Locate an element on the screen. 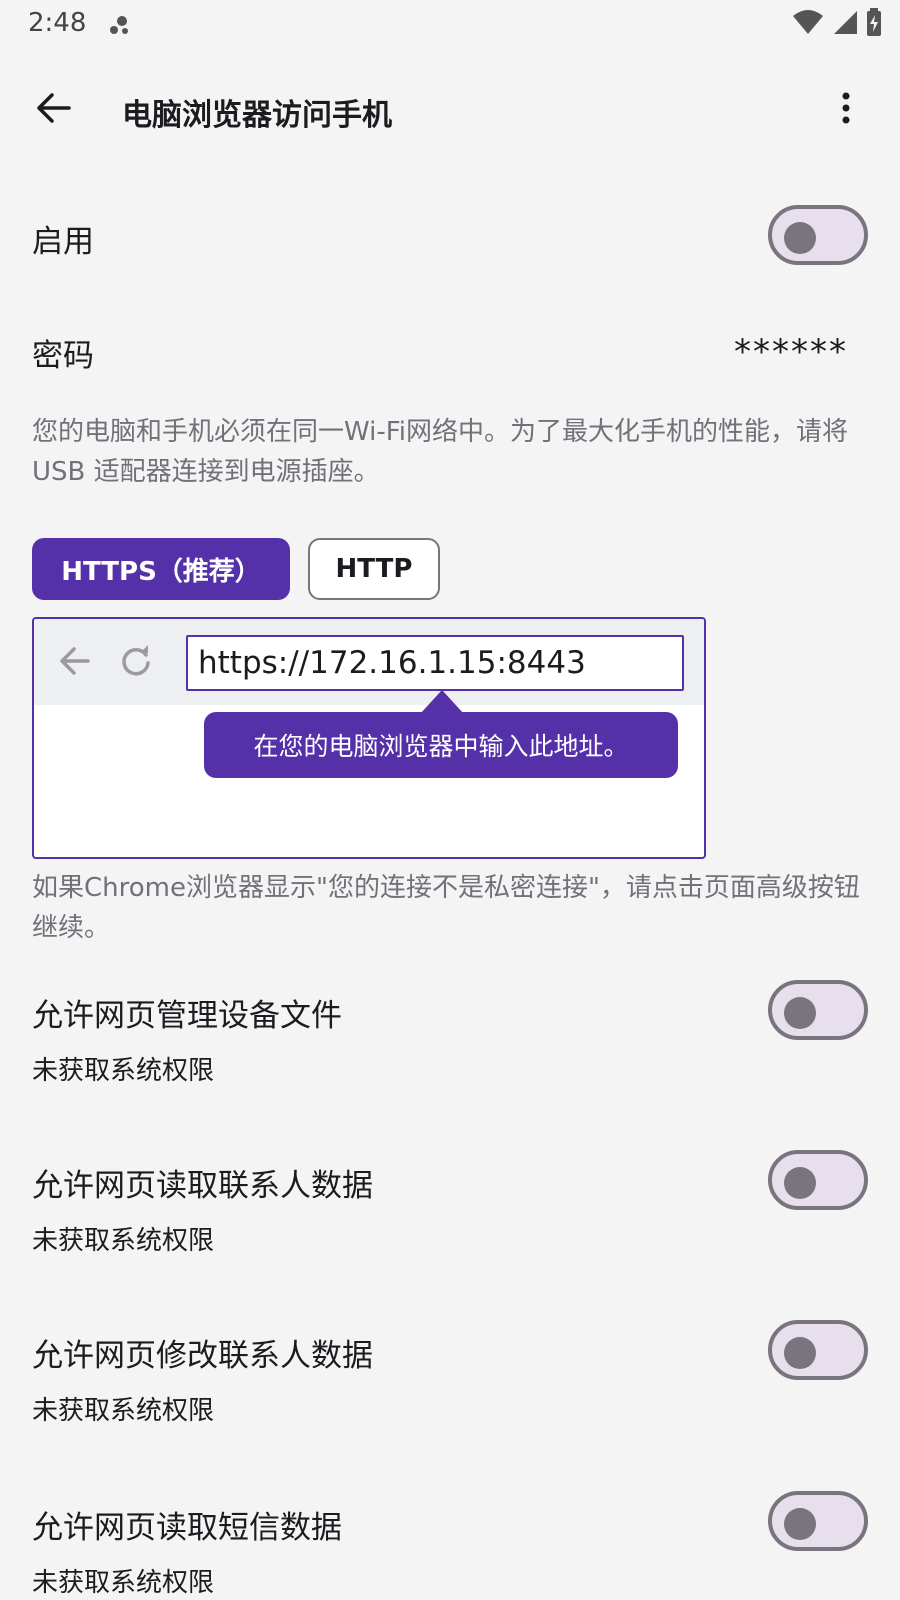 This screenshot has height=1600, width=900. status-bar: 2:48 is located at coordinates (450, 24).